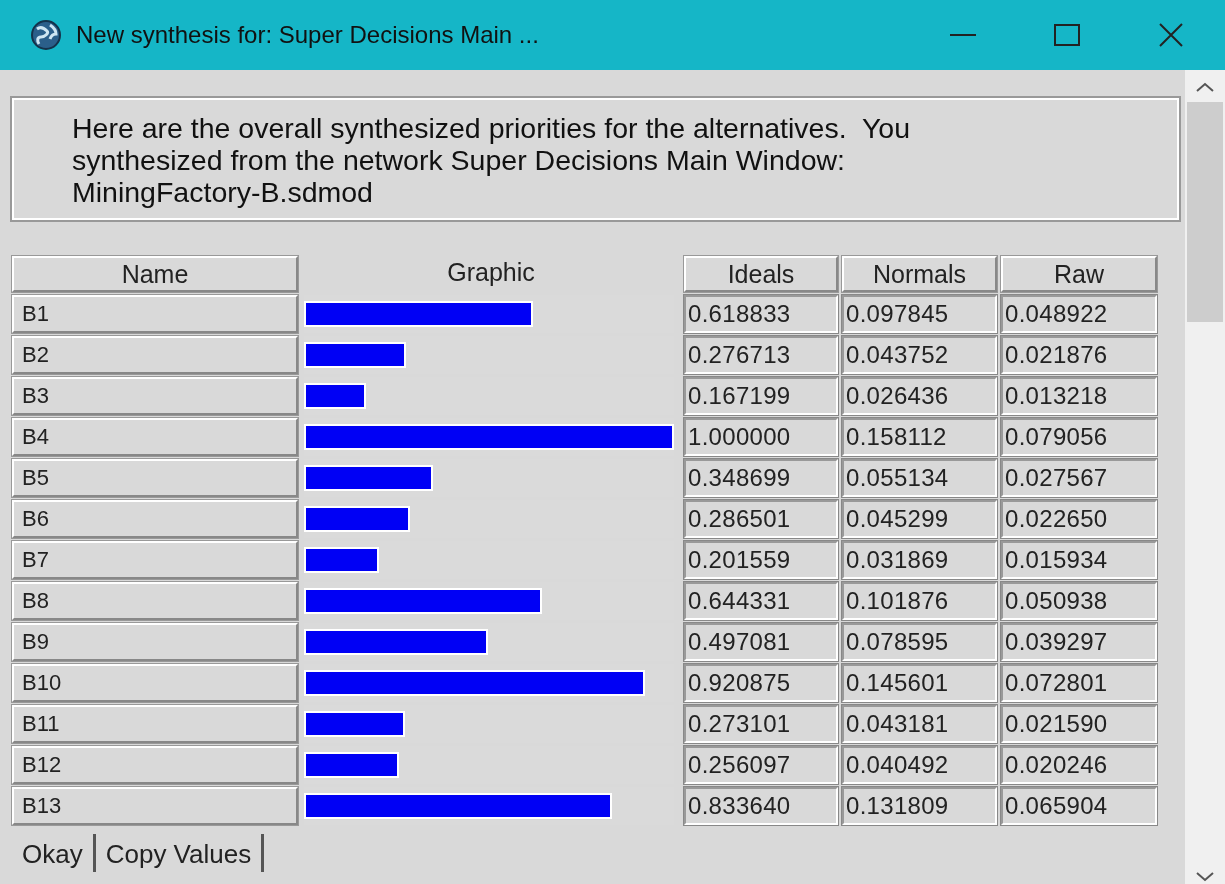  I want to click on ideals-cell: 0.201559, so click(761, 560).